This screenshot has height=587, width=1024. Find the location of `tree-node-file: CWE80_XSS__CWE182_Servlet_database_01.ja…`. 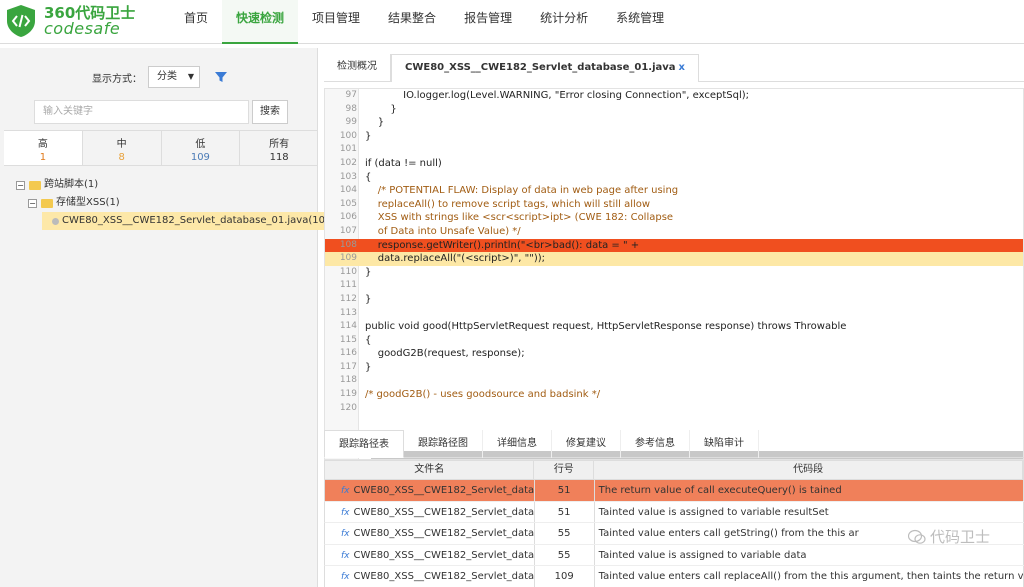

tree-node-file: CWE80_XSS__CWE182_Servlet_database_01.ja… is located at coordinates (177, 221).